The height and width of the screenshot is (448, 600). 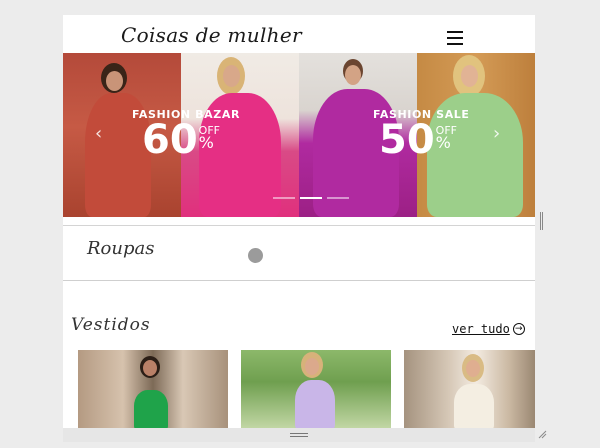 I want to click on promo-bazar: FASHION BAZAR 60OFF%, so click(x=186, y=135).